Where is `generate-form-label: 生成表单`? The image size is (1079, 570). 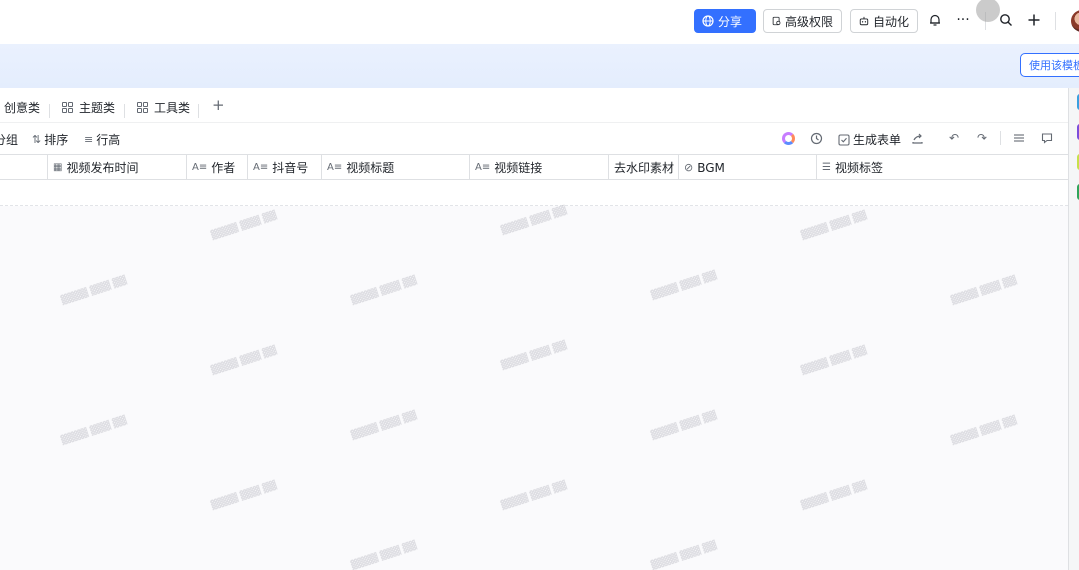
generate-form-label: 生成表单 is located at coordinates (877, 140).